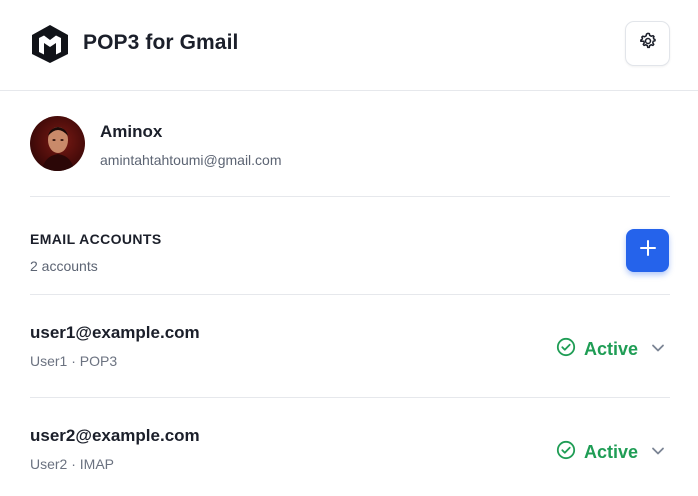 This screenshot has height=496, width=698. I want to click on gear-icon, so click(648, 43).